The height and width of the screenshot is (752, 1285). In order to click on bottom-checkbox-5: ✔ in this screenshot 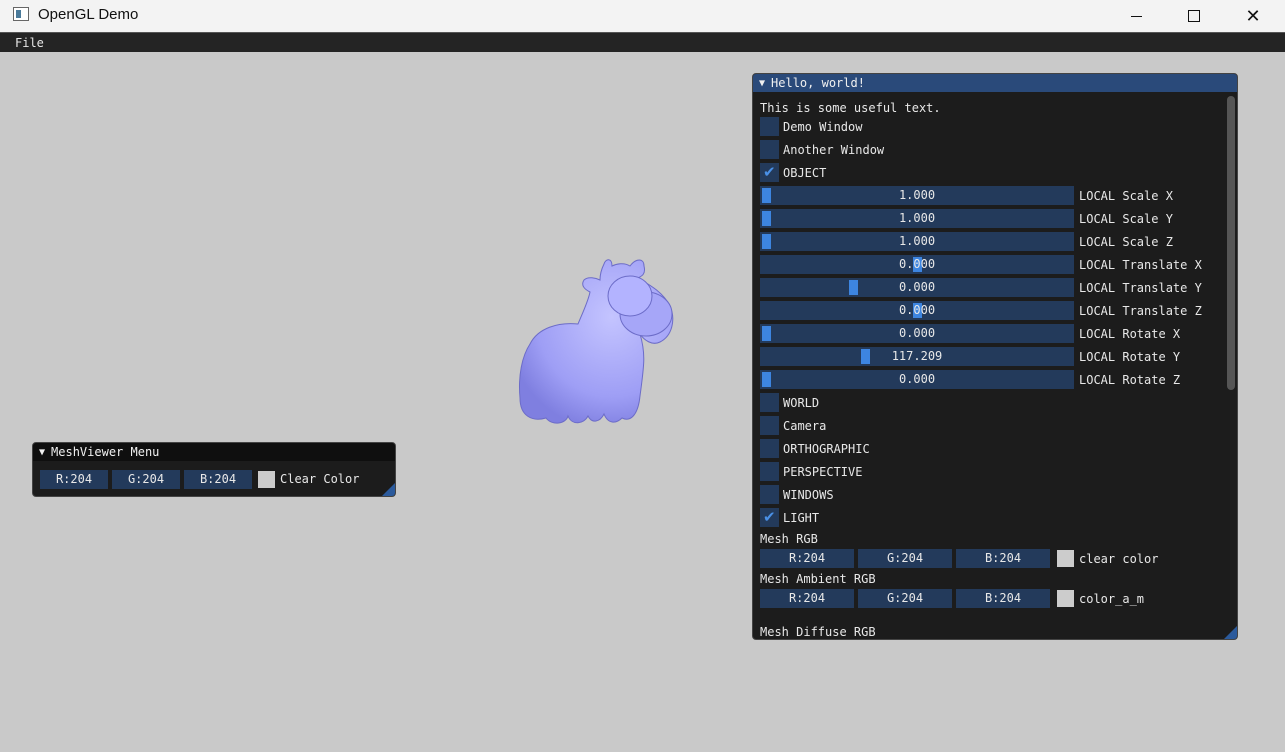, I will do `click(769, 517)`.